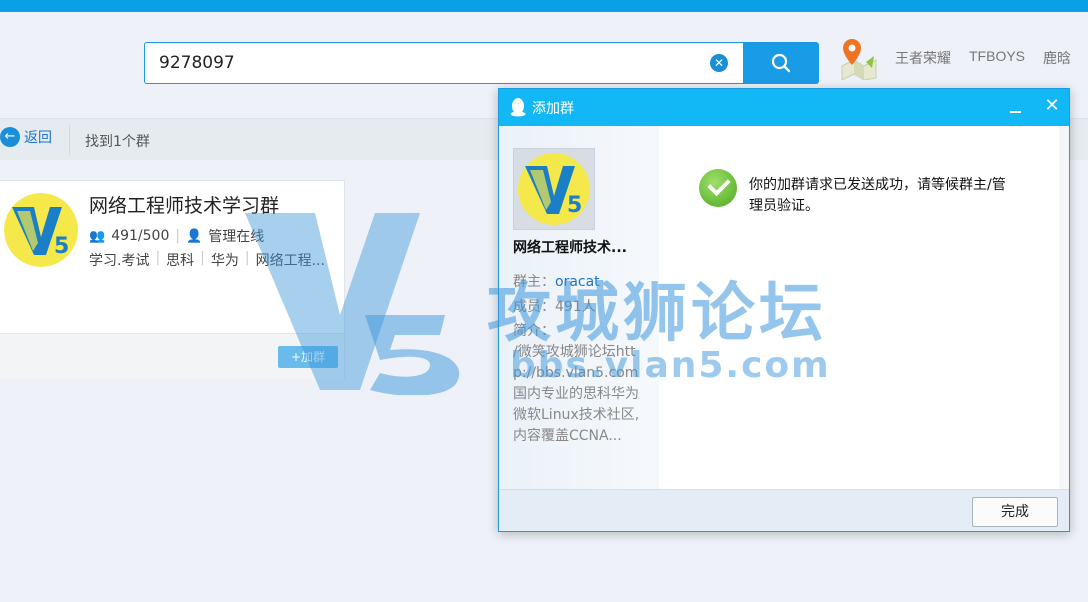  What do you see at coordinates (553, 109) in the screenshot?
I see `dialog-title: 添加群` at bounding box center [553, 109].